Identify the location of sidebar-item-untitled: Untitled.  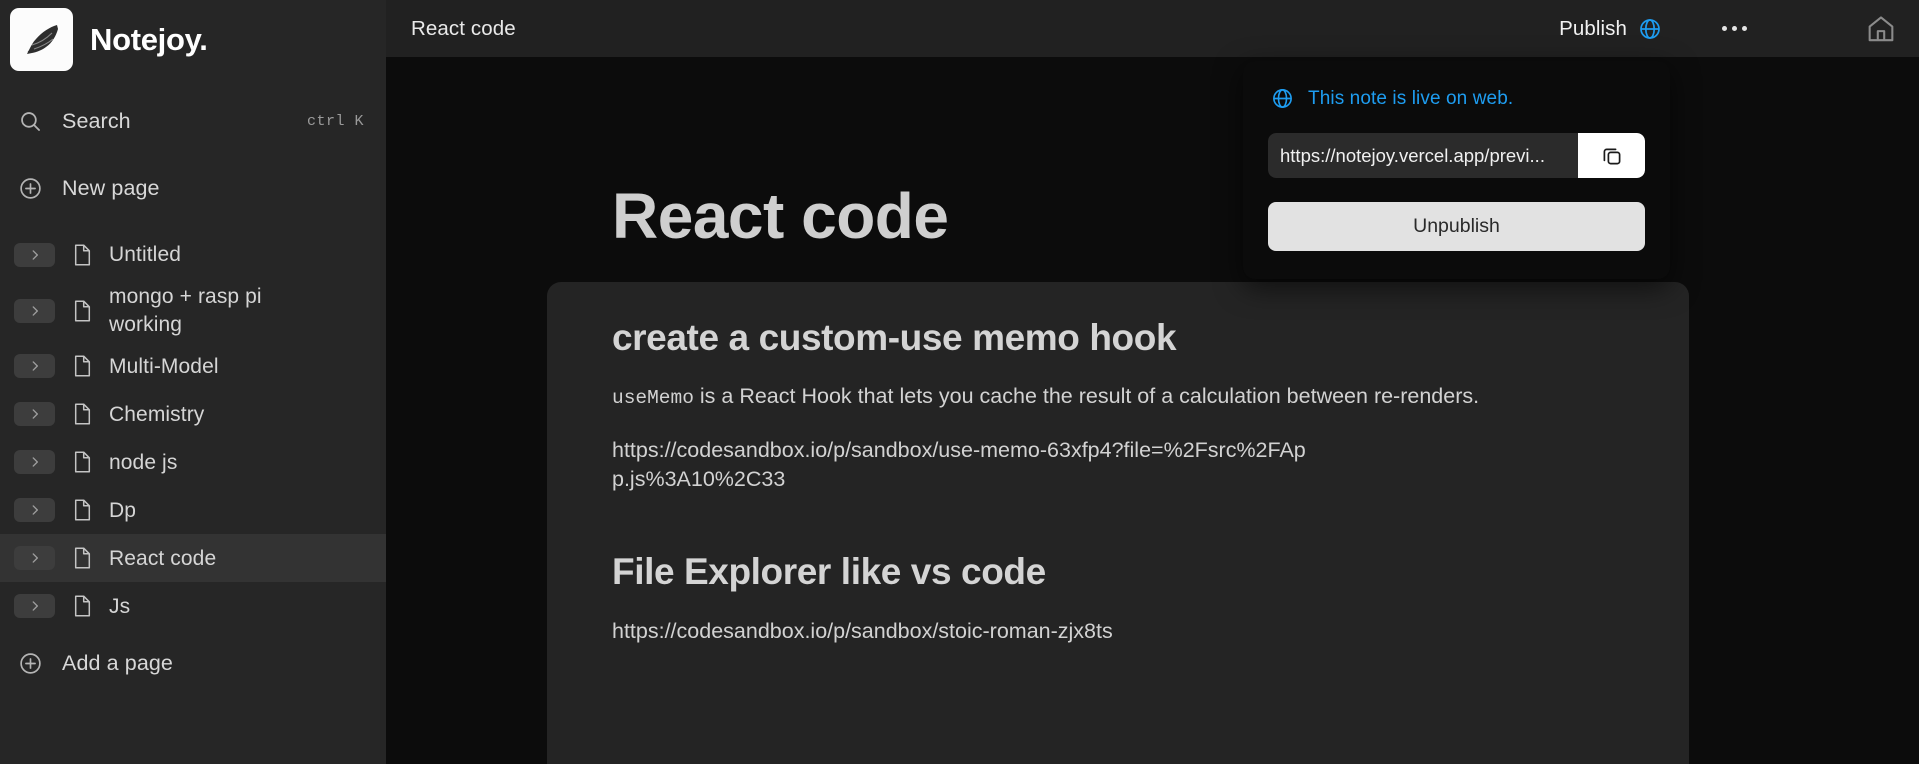
(193, 255).